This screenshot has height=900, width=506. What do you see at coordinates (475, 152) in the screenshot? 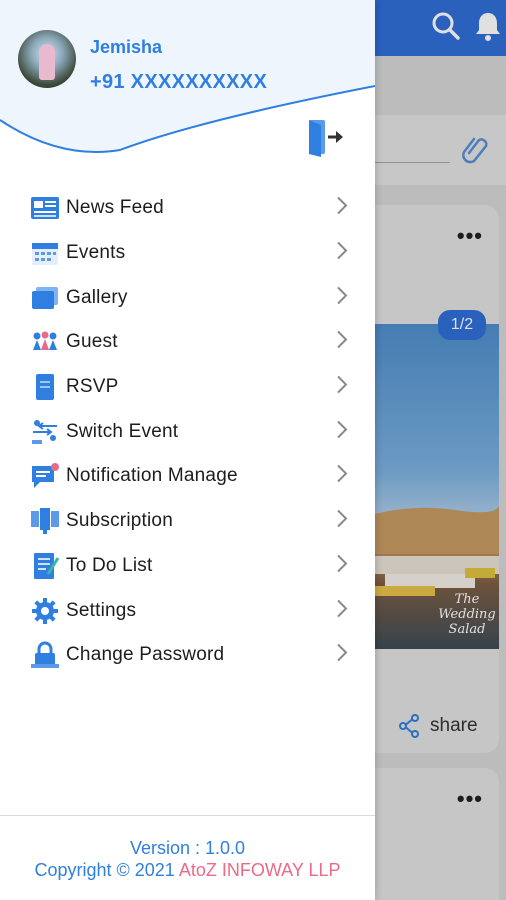
I see `paperclip-icon` at bounding box center [475, 152].